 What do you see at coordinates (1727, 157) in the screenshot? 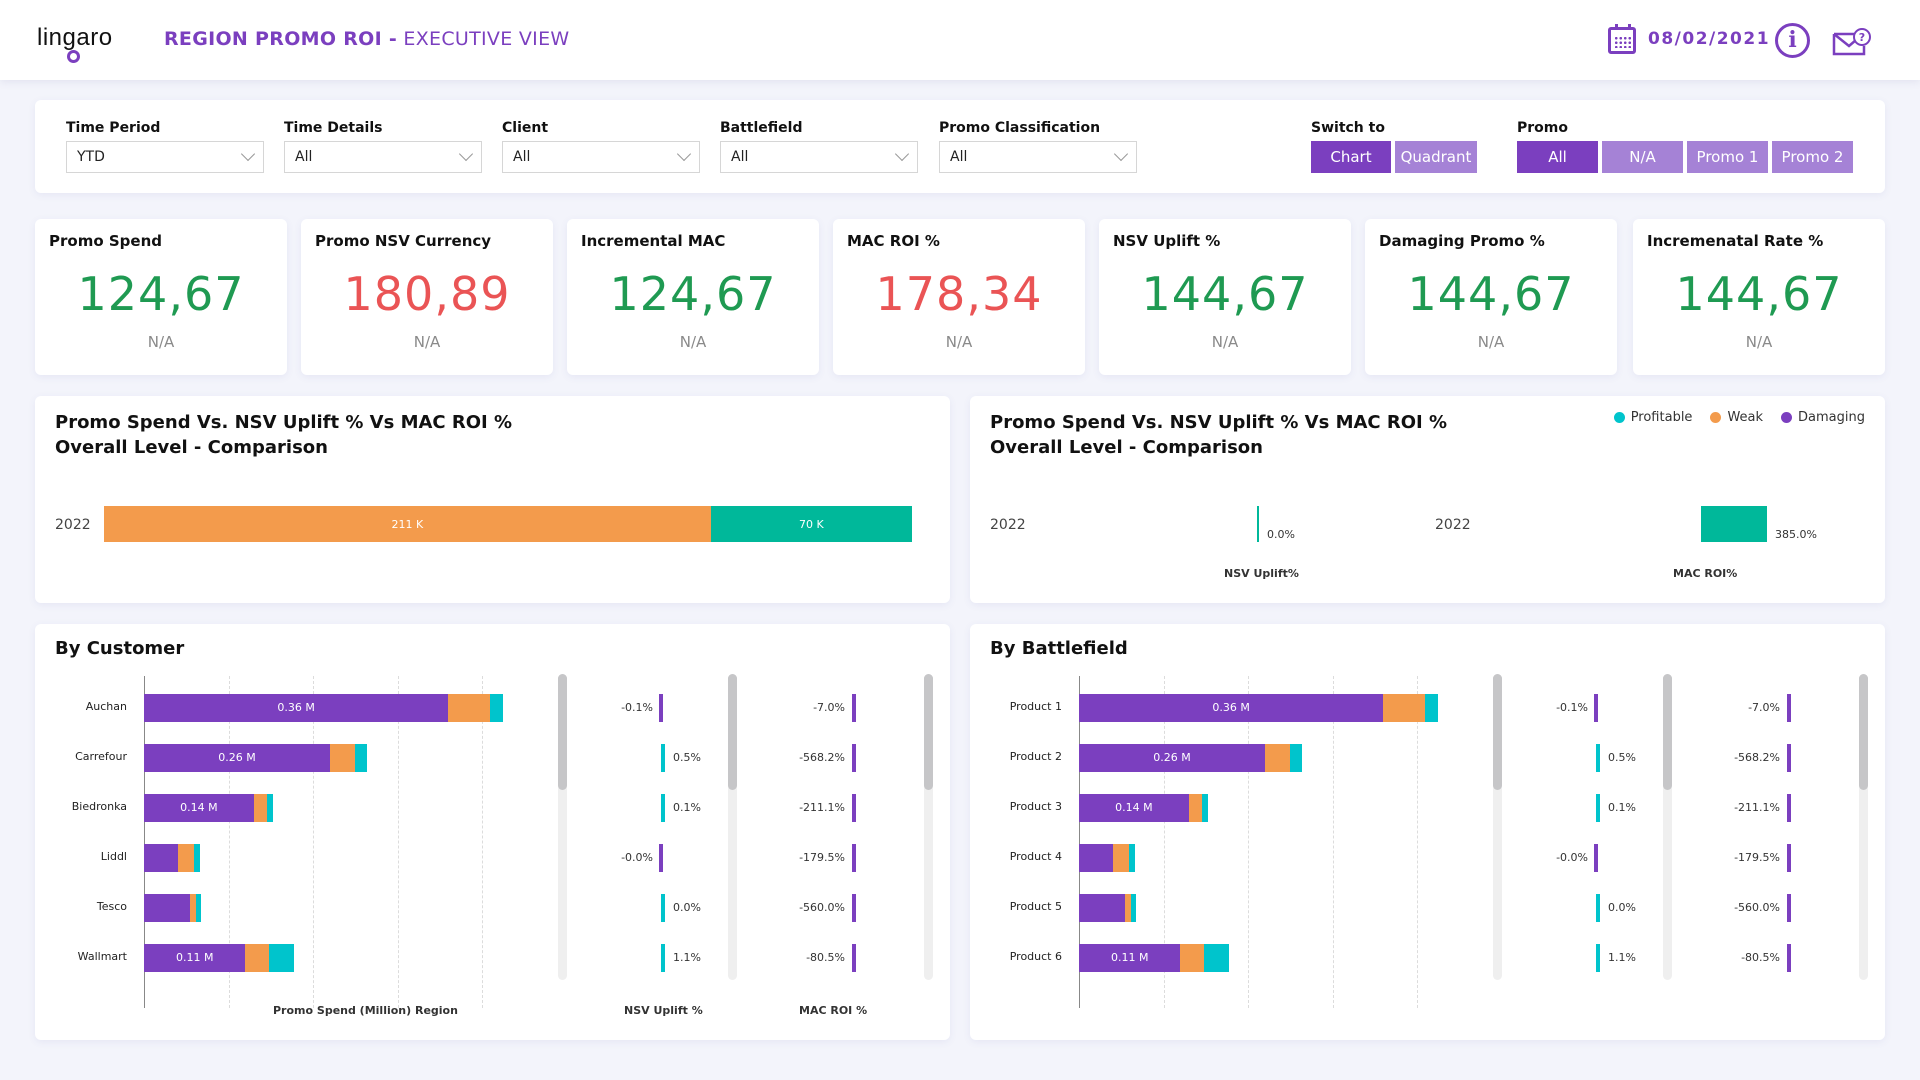
I see `promo-1-button: Promo 1` at bounding box center [1727, 157].